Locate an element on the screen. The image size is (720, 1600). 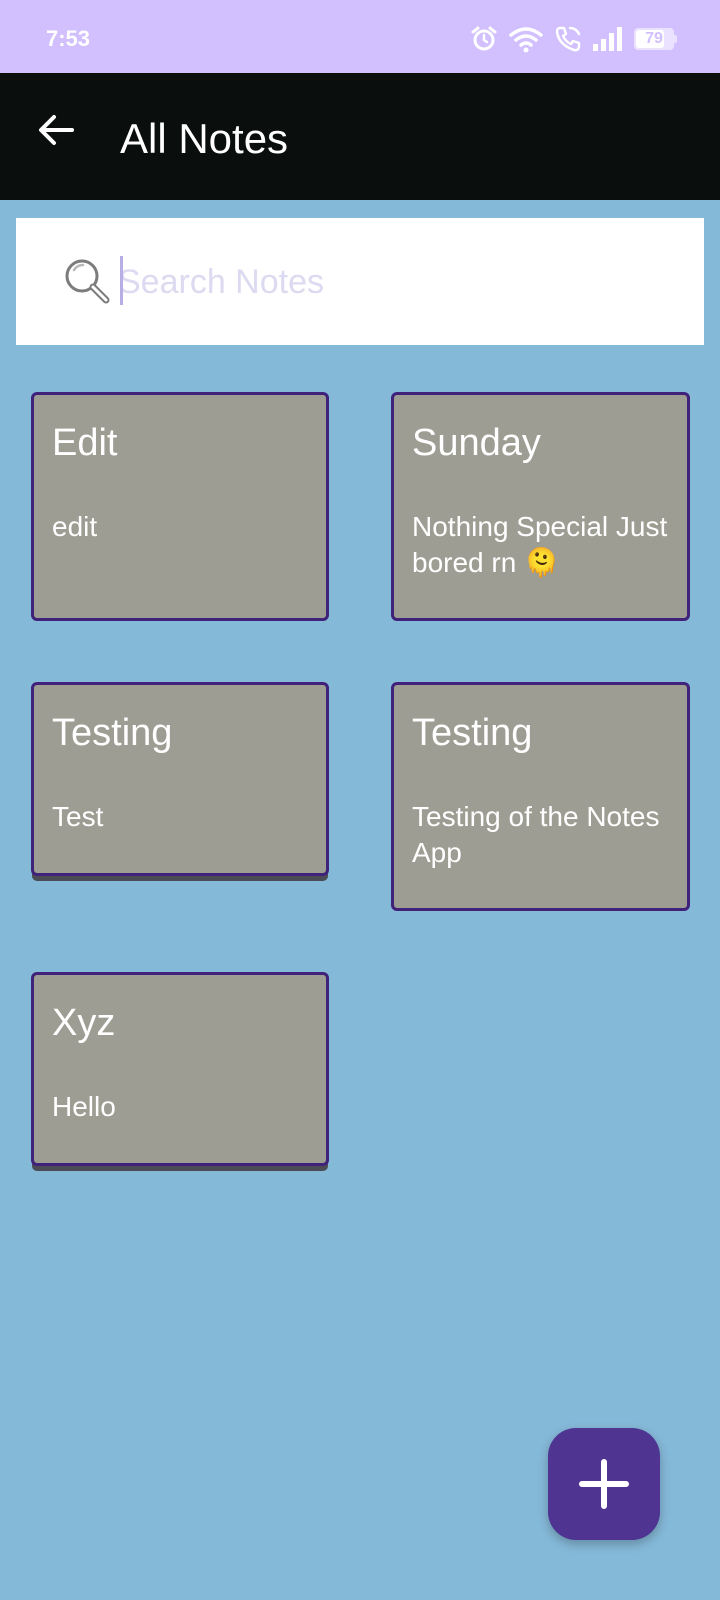
add-note-button is located at coordinates (604, 1484).